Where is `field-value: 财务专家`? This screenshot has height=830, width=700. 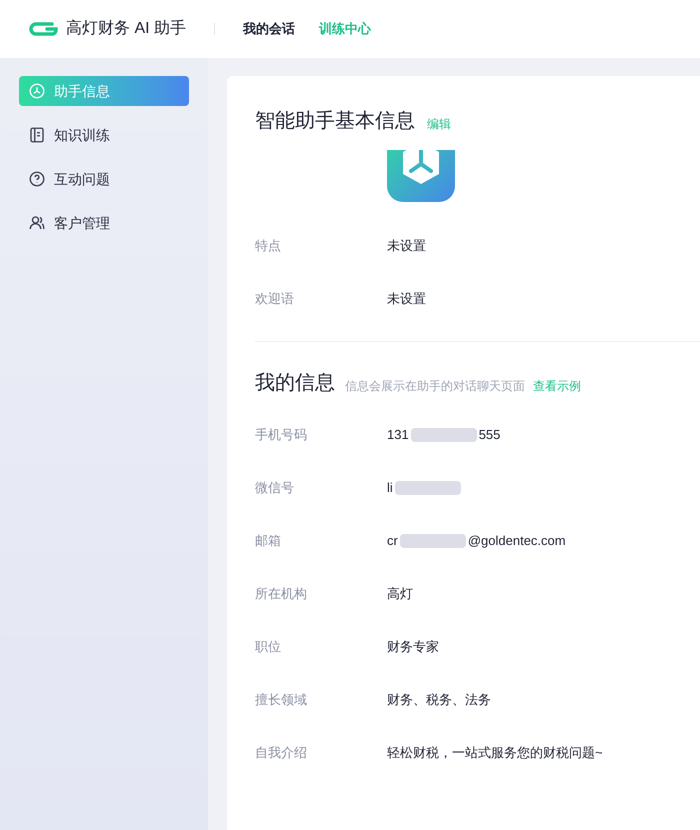
field-value: 财务专家 is located at coordinates (413, 647).